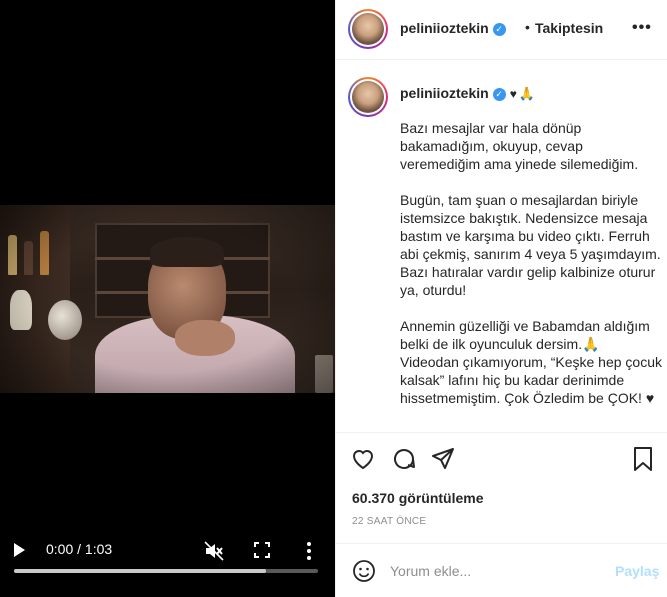 This screenshot has height=597, width=667. What do you see at coordinates (79, 549) in the screenshot?
I see `video-time: 0:00 / 1:03` at bounding box center [79, 549].